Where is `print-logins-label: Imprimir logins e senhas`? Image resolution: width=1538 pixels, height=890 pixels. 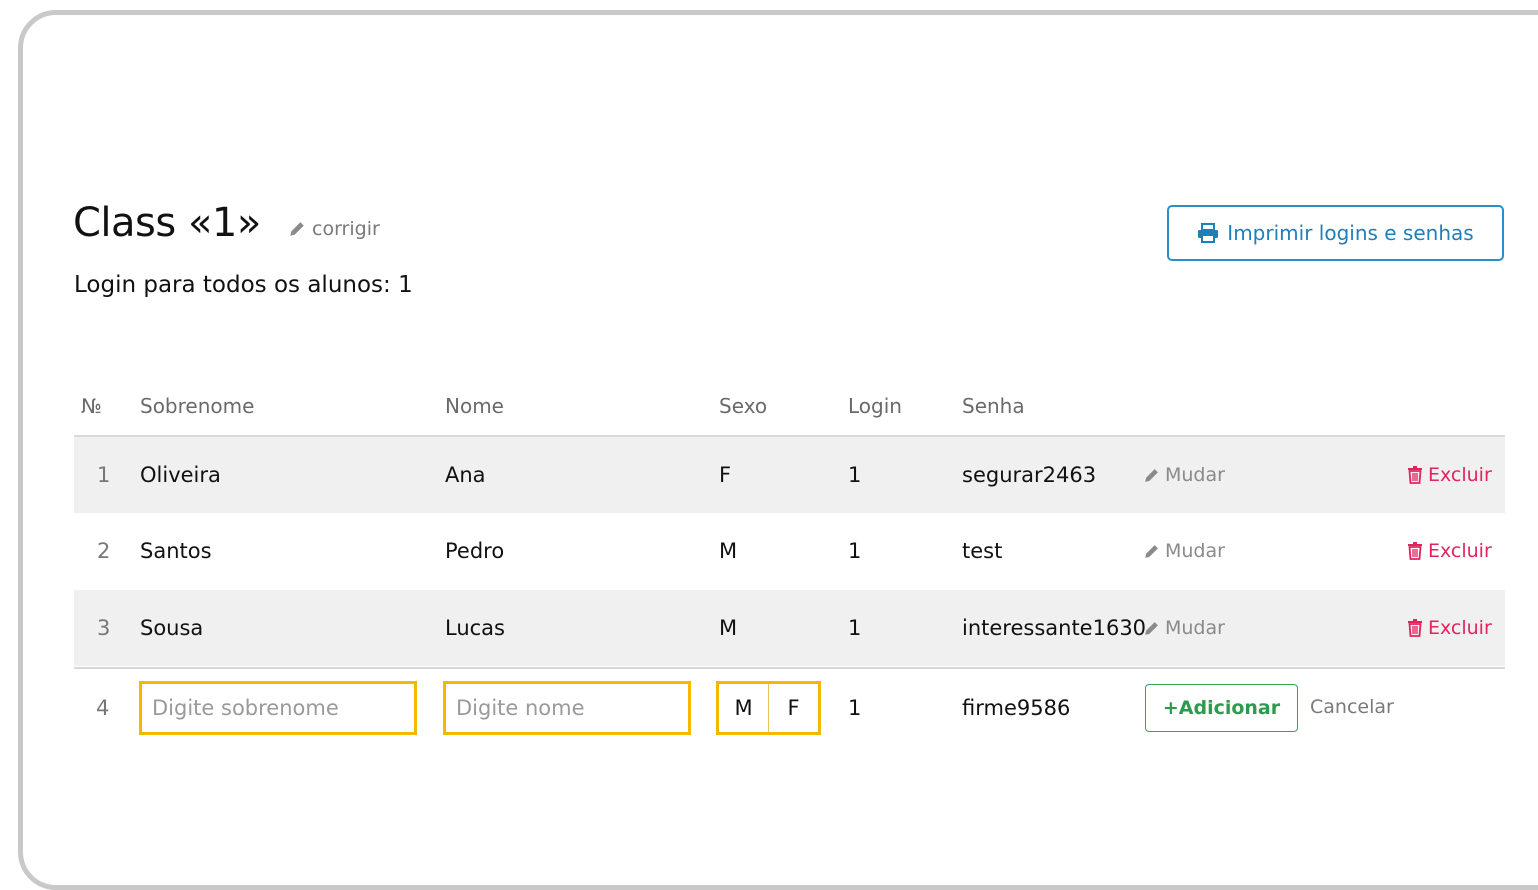 print-logins-label: Imprimir logins e senhas is located at coordinates (1350, 233).